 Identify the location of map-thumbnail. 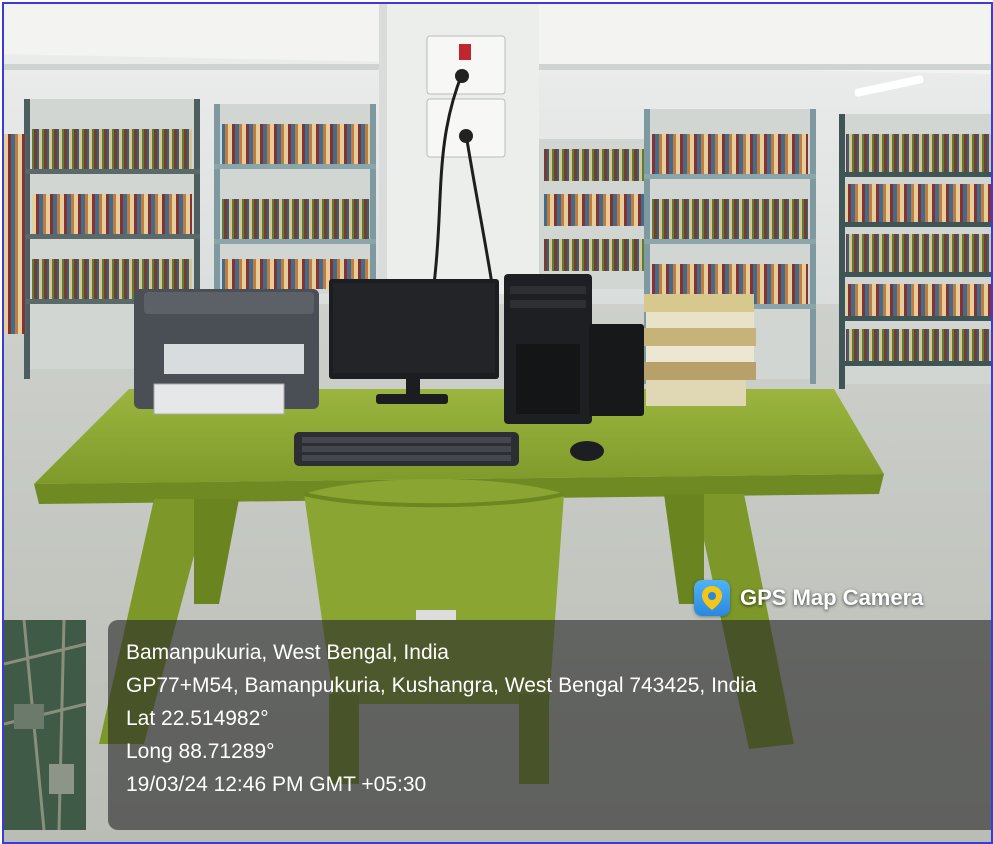
(46, 725).